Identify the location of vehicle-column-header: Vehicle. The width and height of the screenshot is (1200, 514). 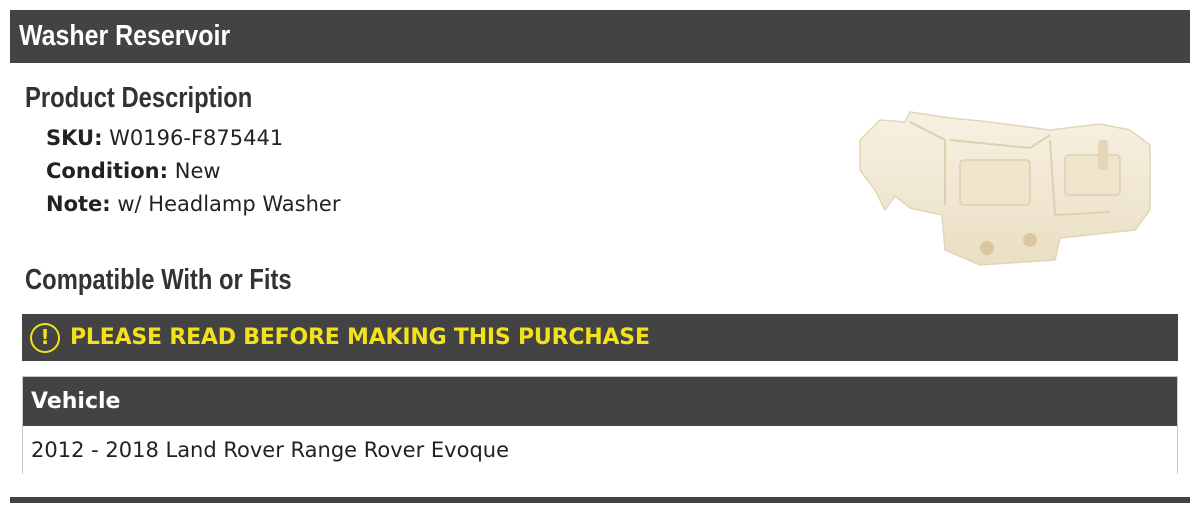
(600, 401).